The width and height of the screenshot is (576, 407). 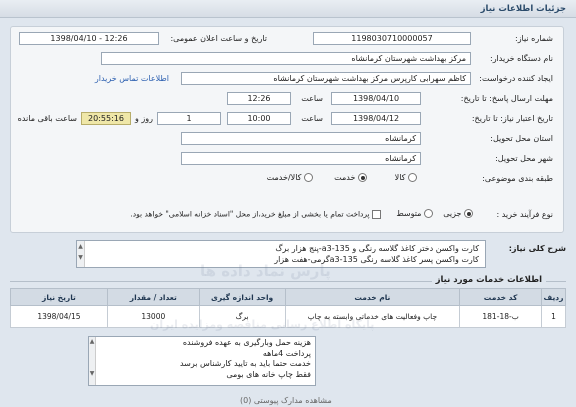 What do you see at coordinates (288, 9) in the screenshot?
I see `page-title: جزئیات اطلاعات نیاز` at bounding box center [288, 9].